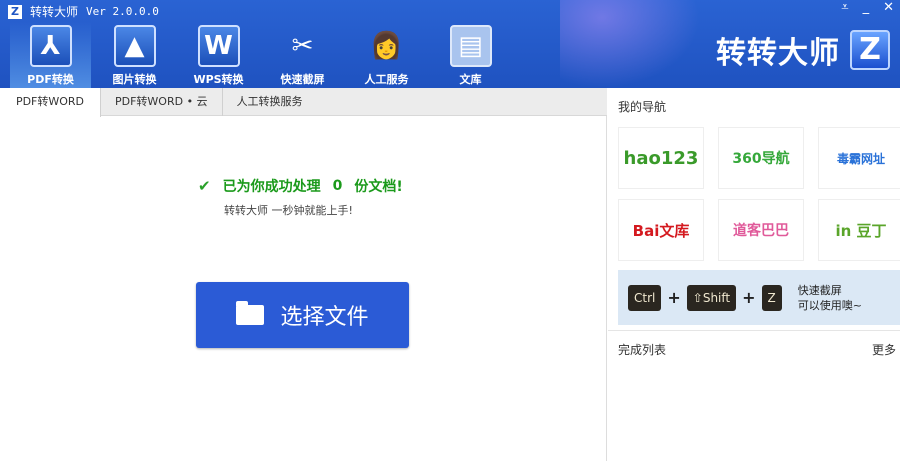 This screenshot has width=900, height=461. I want to click on status-suffix: 份文档!, so click(378, 187).